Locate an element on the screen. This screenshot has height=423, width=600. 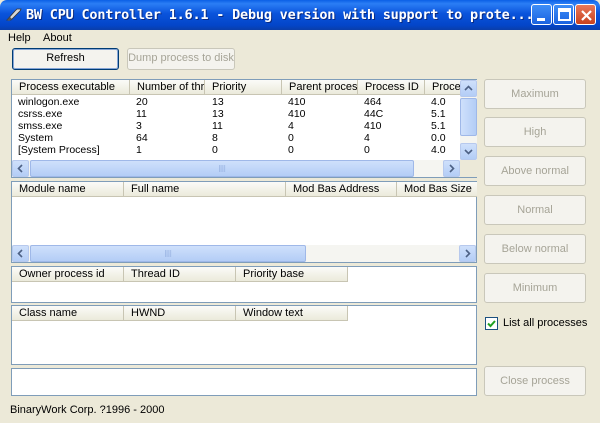
process-hscrollbar: |||| is located at coordinates (236, 168).